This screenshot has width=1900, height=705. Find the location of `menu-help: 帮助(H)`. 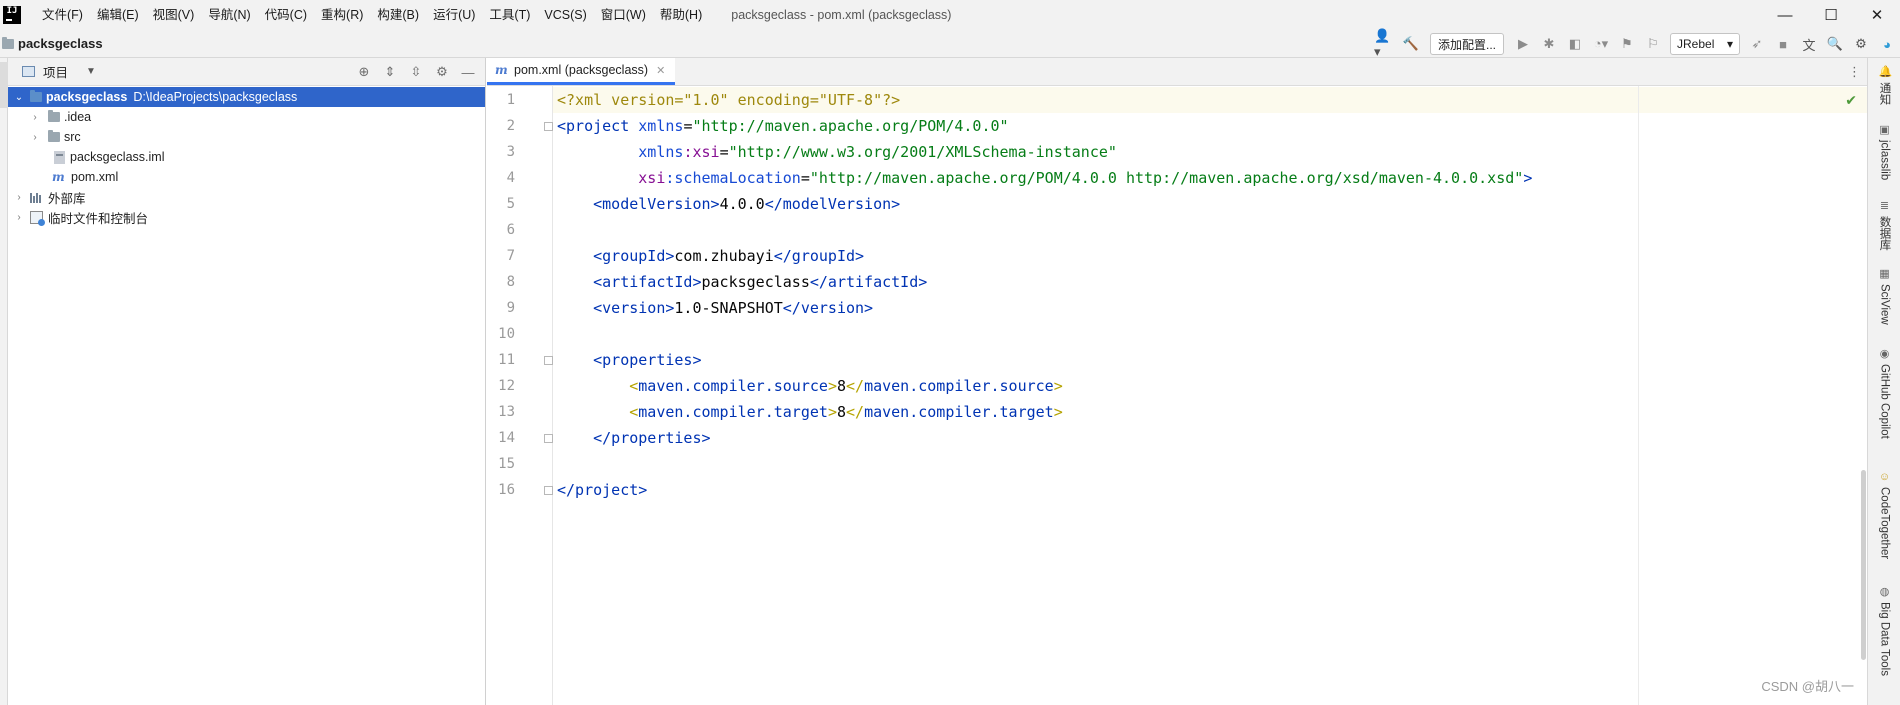

menu-help: 帮助(H) is located at coordinates (681, 15).